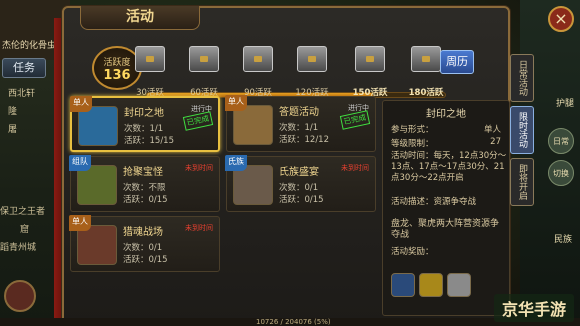  I want to click on minimap, so click(20, 296).